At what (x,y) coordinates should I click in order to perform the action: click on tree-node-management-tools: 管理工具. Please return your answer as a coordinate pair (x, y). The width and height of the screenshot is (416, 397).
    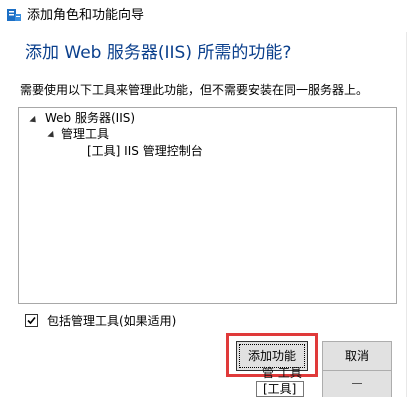
    Looking at the image, I should click on (85, 134).